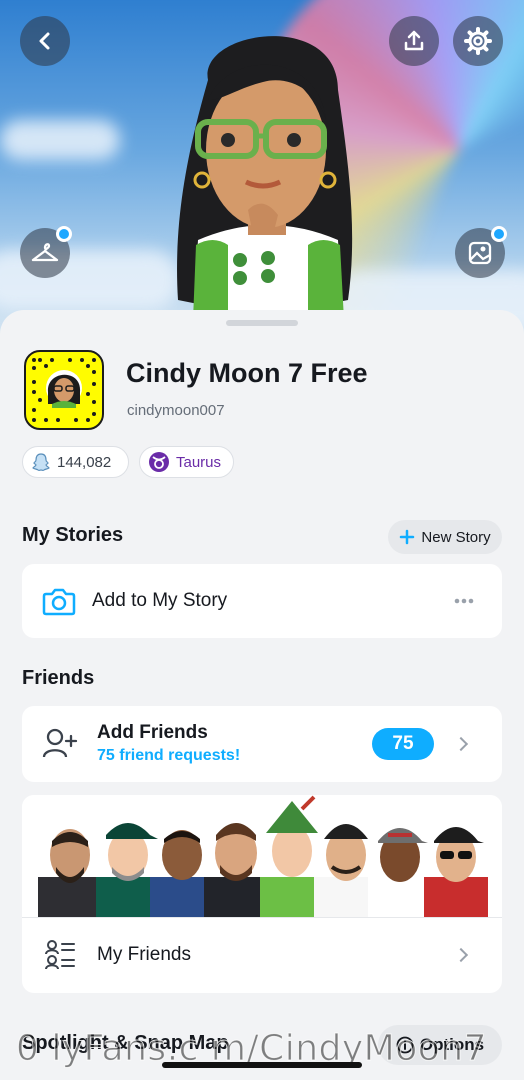 The image size is (524, 1080). What do you see at coordinates (152, 732) in the screenshot?
I see `add-friends-label: Add Friends` at bounding box center [152, 732].